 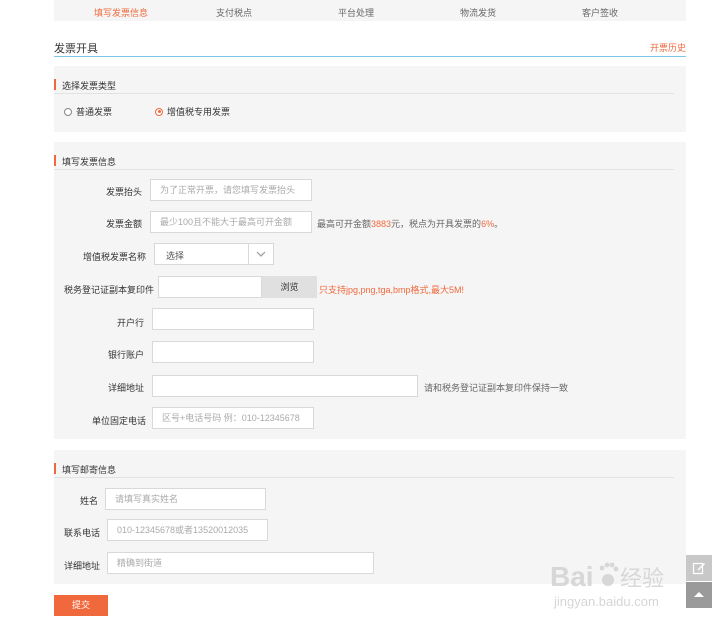 I want to click on edit-icon, so click(x=698, y=568).